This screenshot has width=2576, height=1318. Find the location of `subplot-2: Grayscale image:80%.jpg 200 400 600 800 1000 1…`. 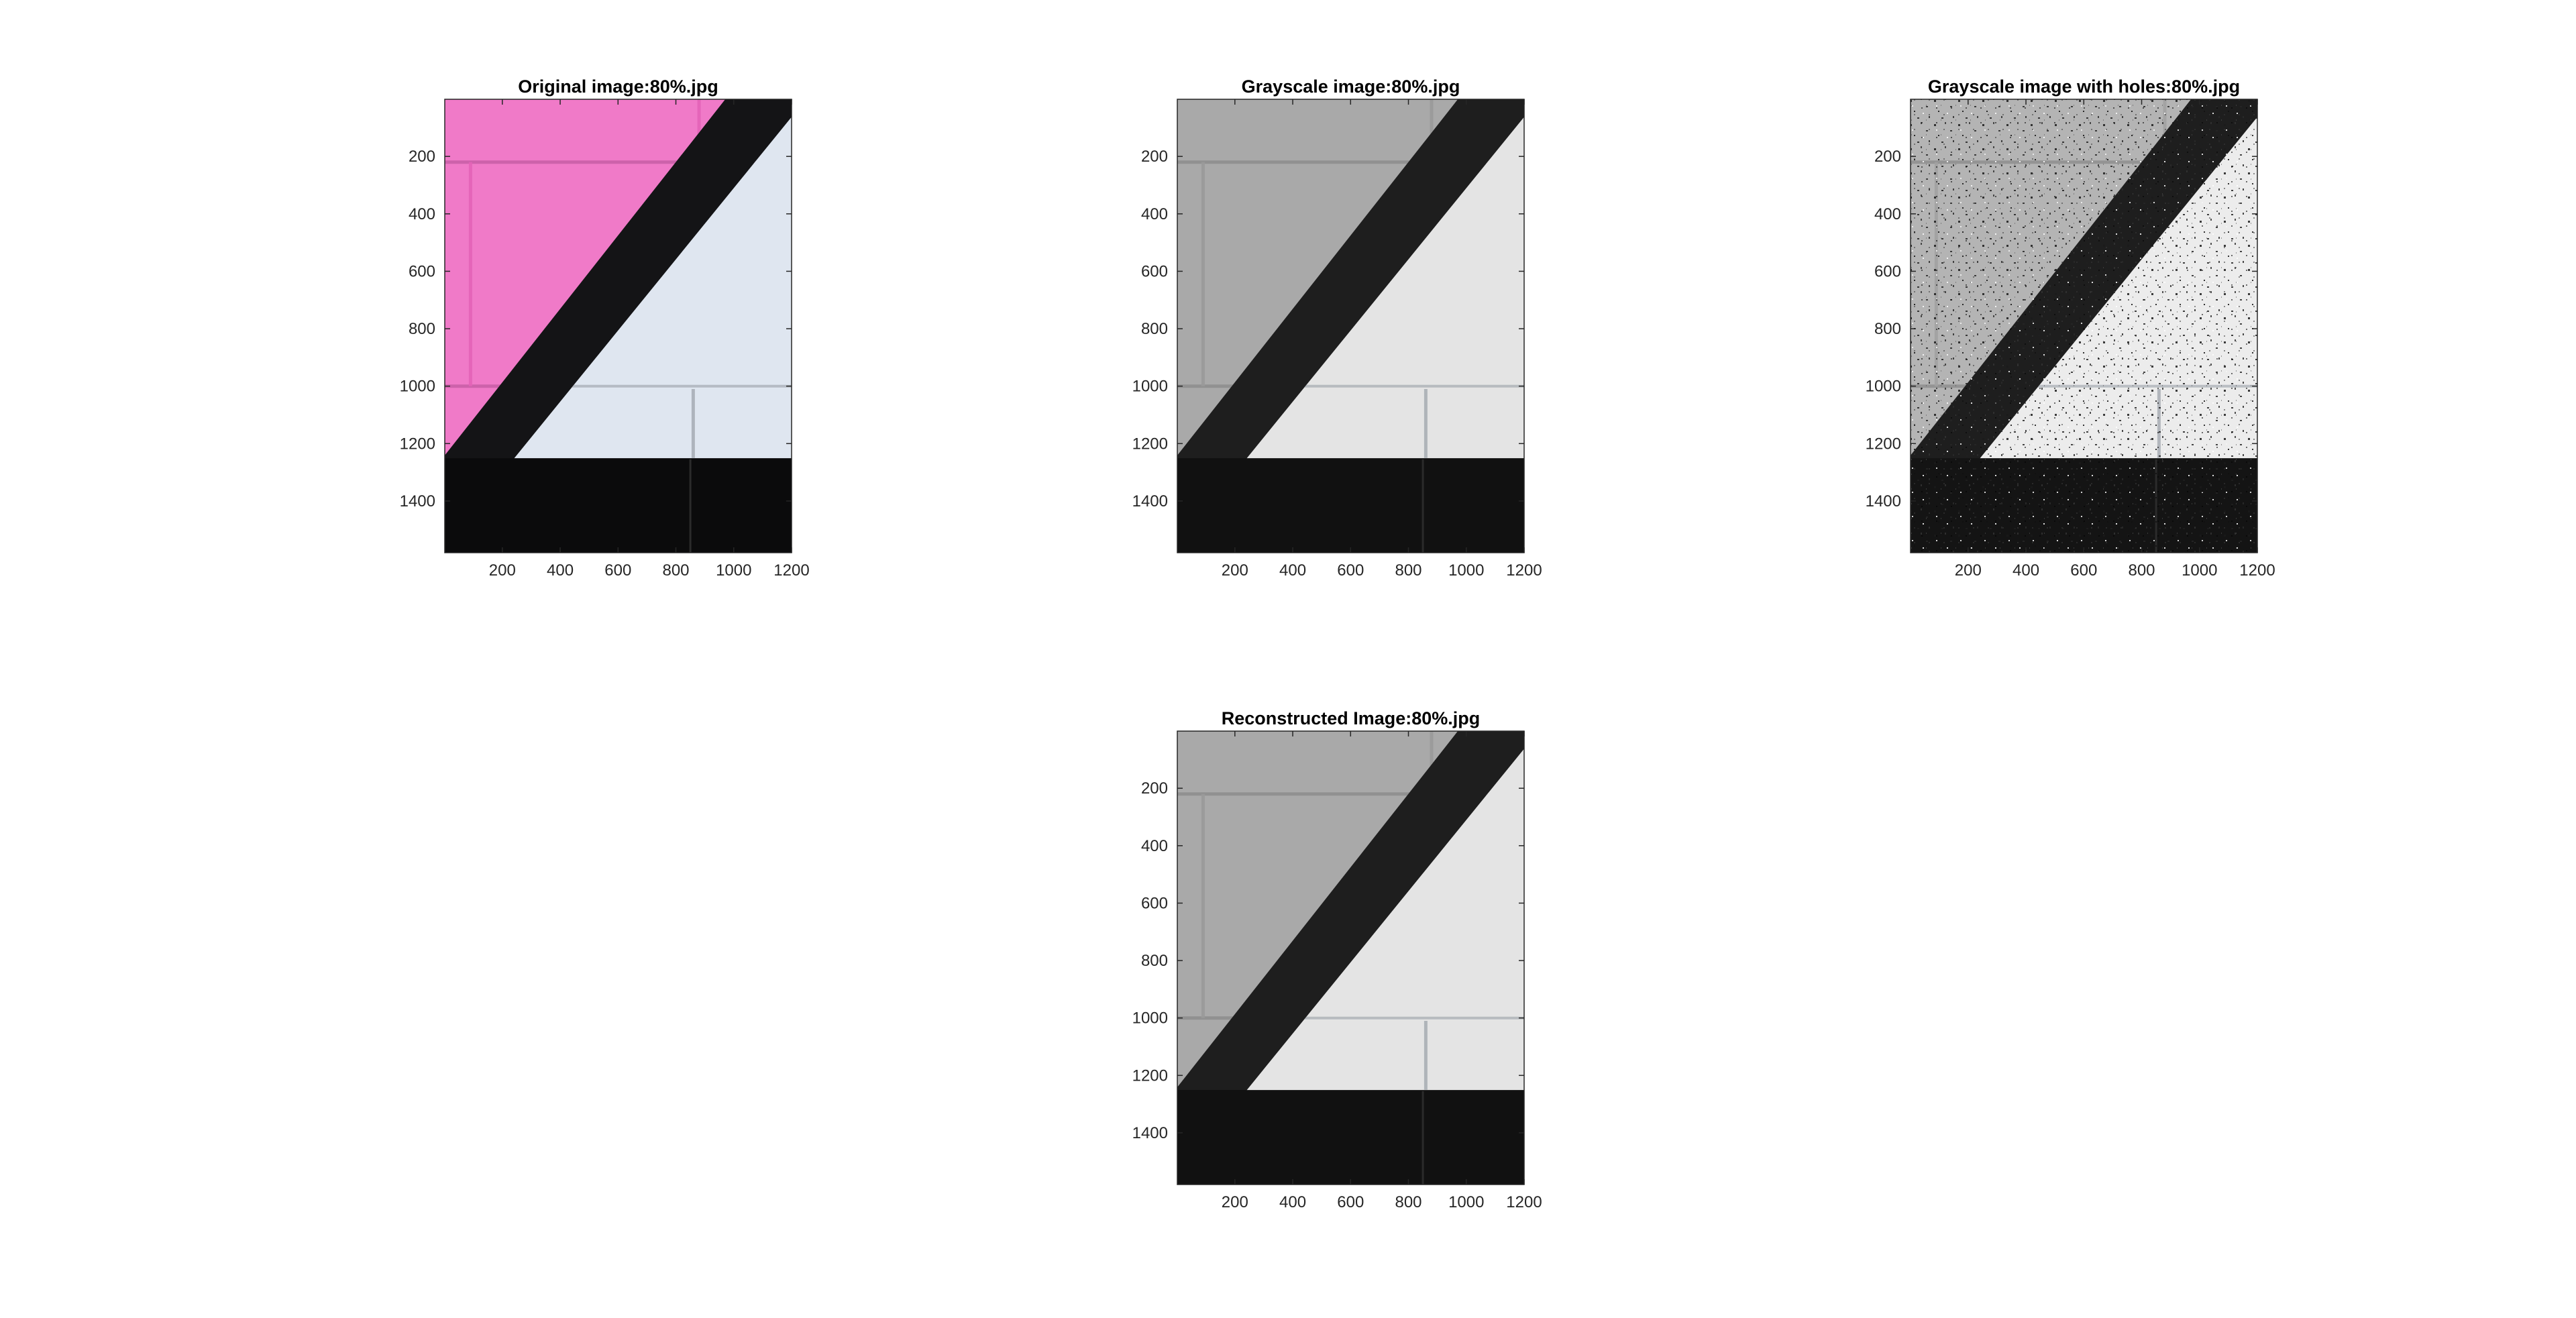

subplot-2: Grayscale image:80%.jpg 200 400 600 800 1000 1… is located at coordinates (1337, 328).